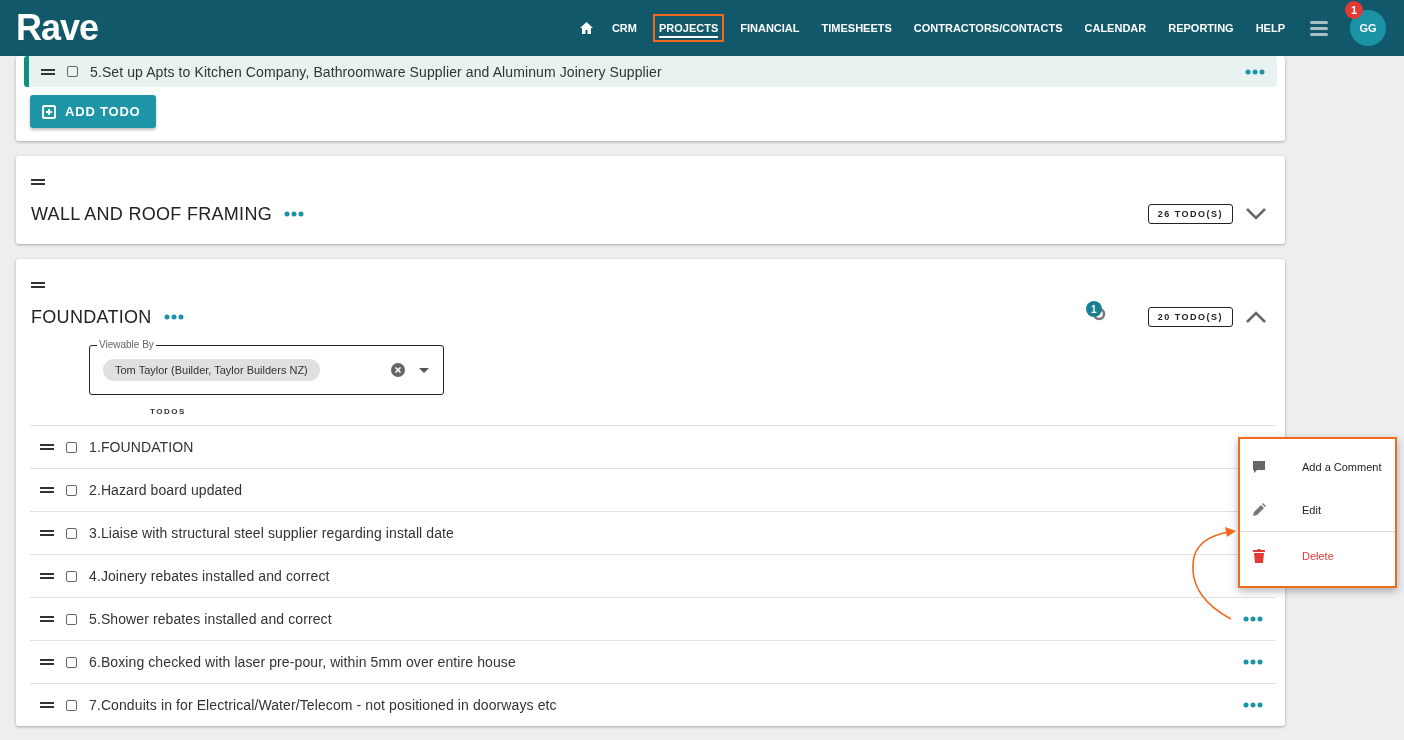 Image resolution: width=1404 pixels, height=740 pixels. What do you see at coordinates (126, 345) in the screenshot?
I see `field-label: Viewable By` at bounding box center [126, 345].